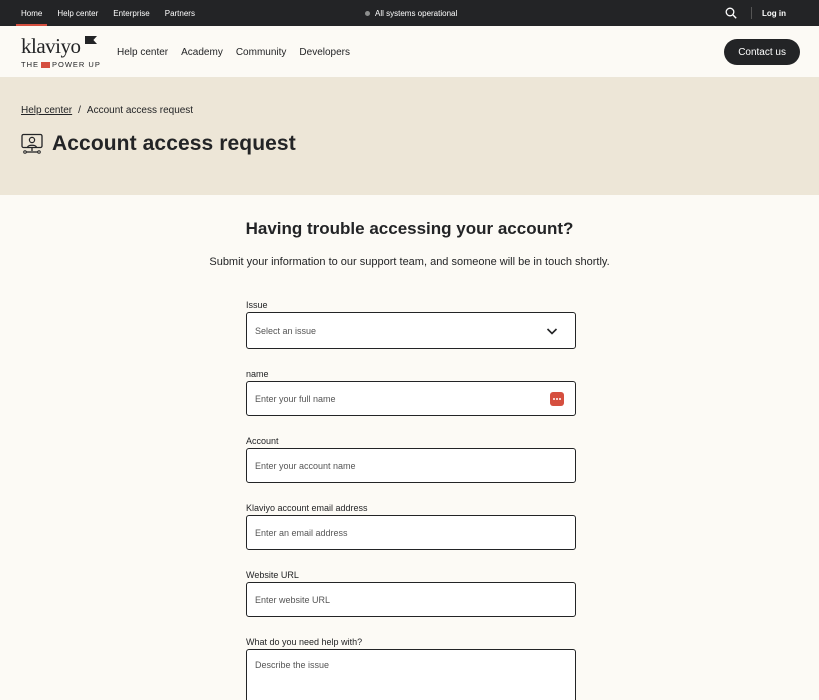 The height and width of the screenshot is (700, 819). What do you see at coordinates (307, 508) in the screenshot?
I see `email-label: Klaviyo account email address` at bounding box center [307, 508].